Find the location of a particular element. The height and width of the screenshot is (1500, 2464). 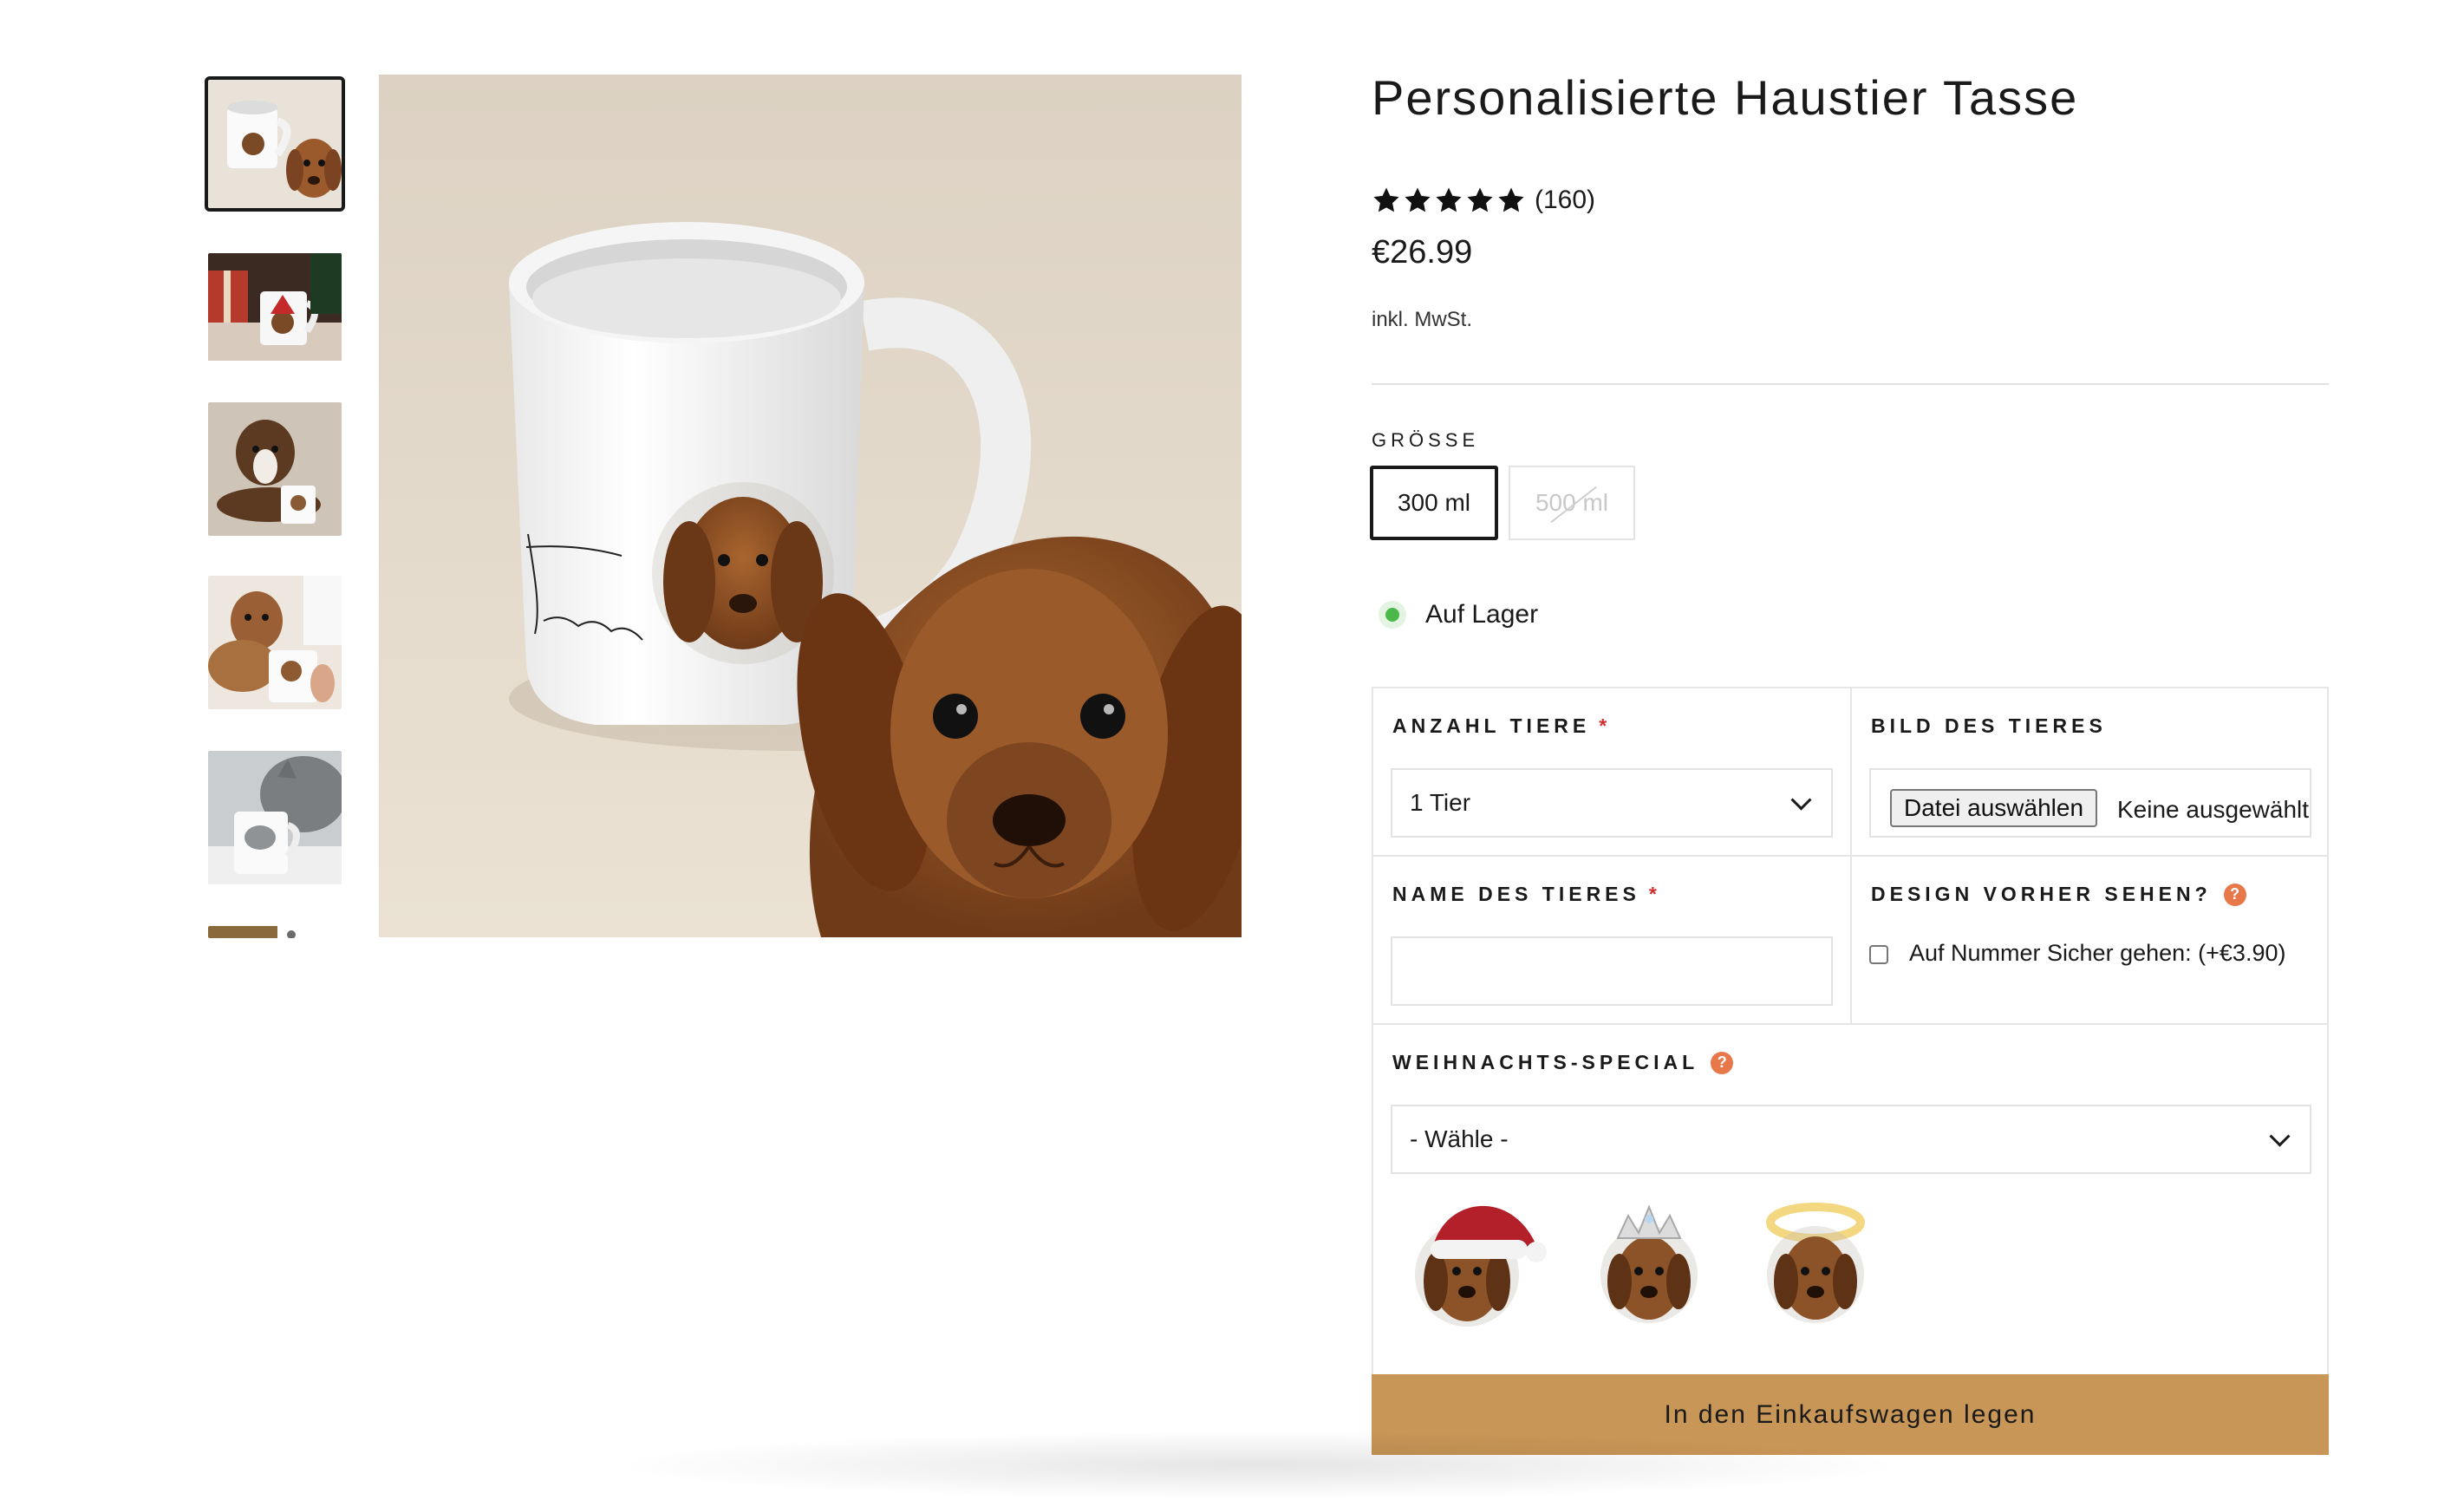

thumbnail-cat-mug is located at coordinates (275, 817).